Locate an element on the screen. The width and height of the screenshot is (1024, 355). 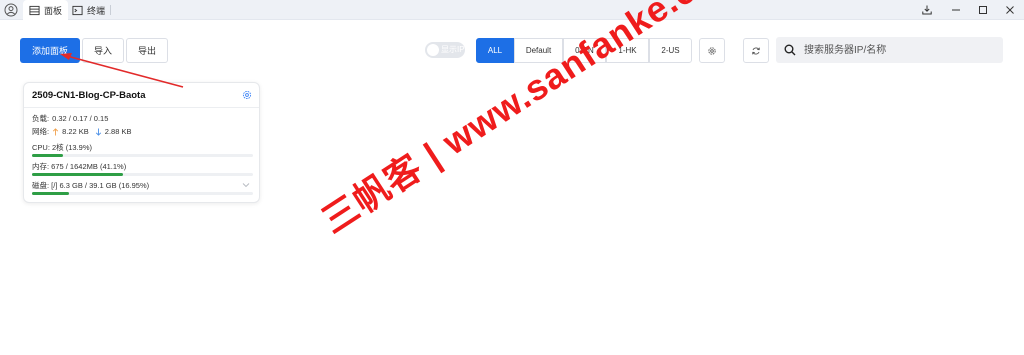
download-value: 2.88 KB is located at coordinates (118, 131).